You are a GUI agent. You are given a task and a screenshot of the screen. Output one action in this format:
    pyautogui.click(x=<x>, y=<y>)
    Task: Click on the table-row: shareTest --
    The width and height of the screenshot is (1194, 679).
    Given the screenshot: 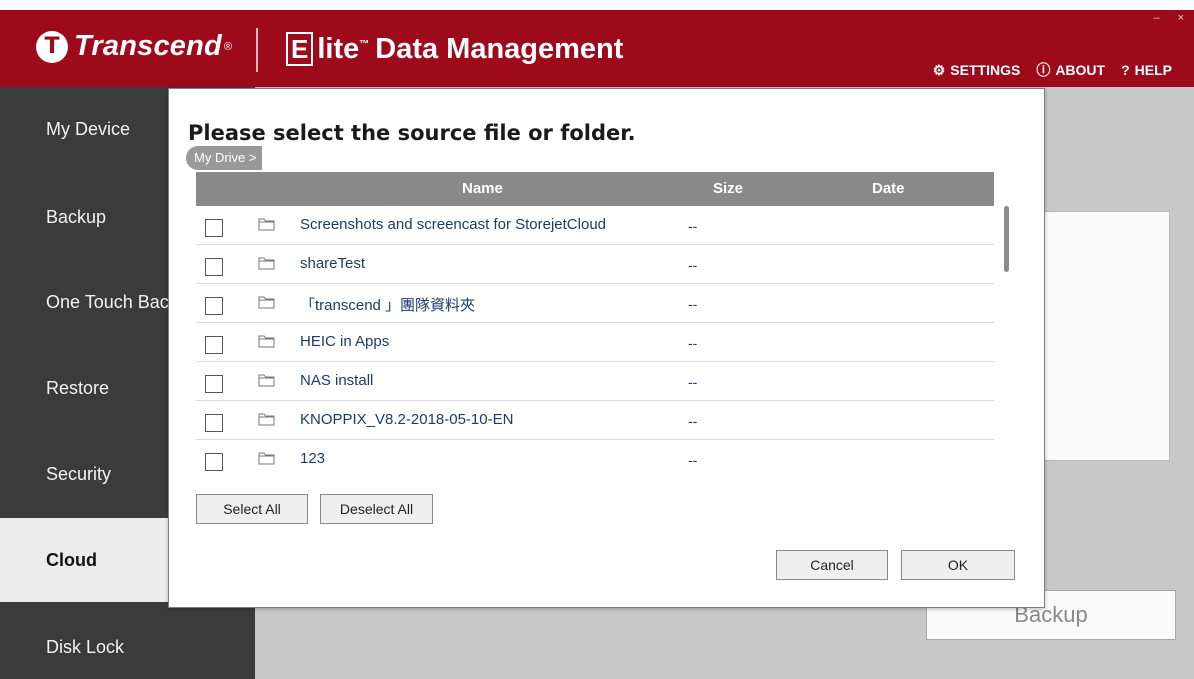 What is the action you would take?
    pyautogui.click(x=595, y=264)
    